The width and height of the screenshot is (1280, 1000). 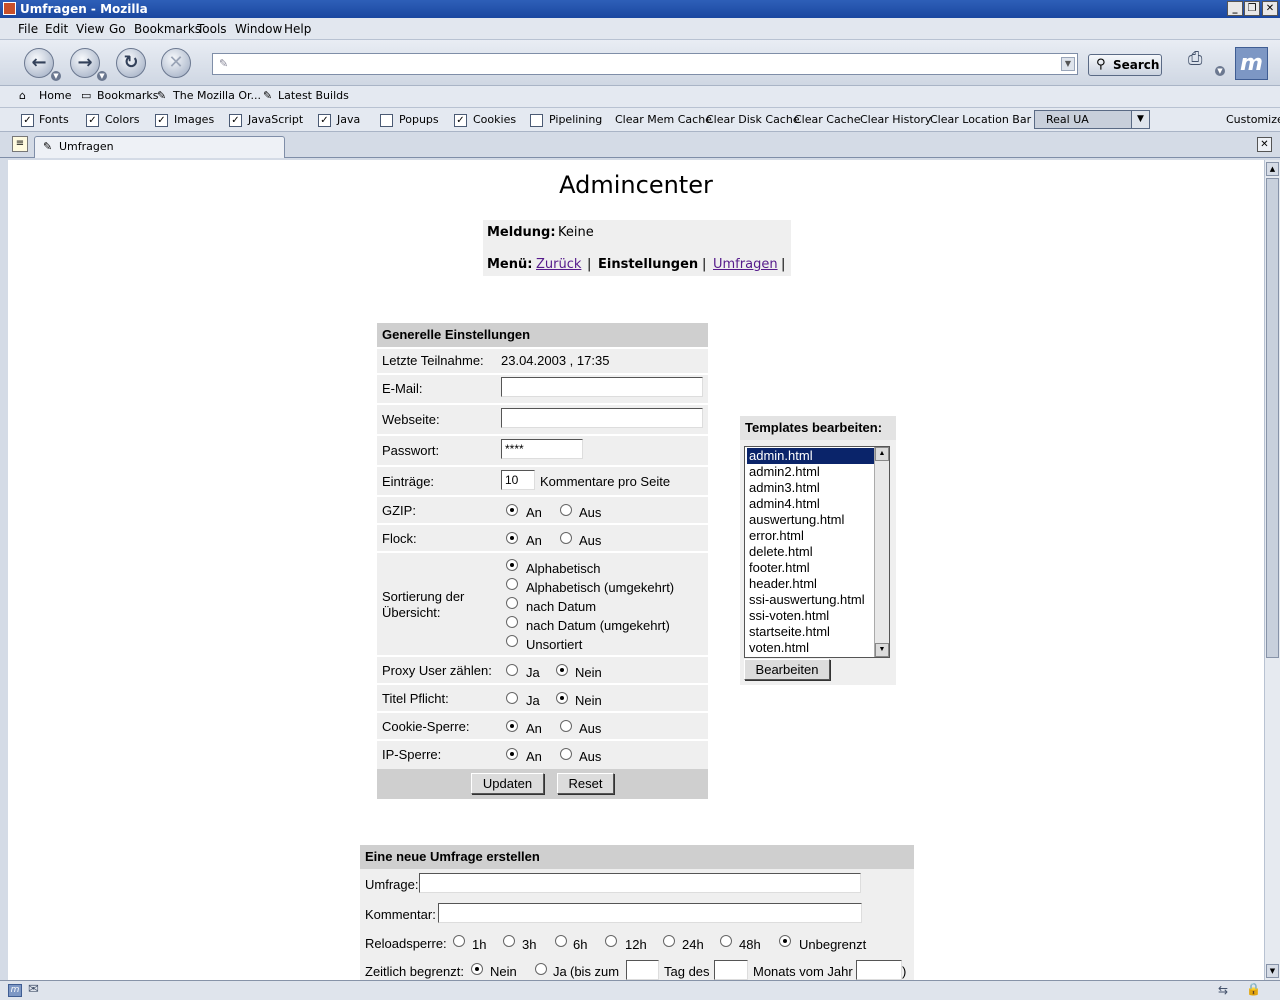 I want to click on menu-file: File, so click(x=28, y=29).